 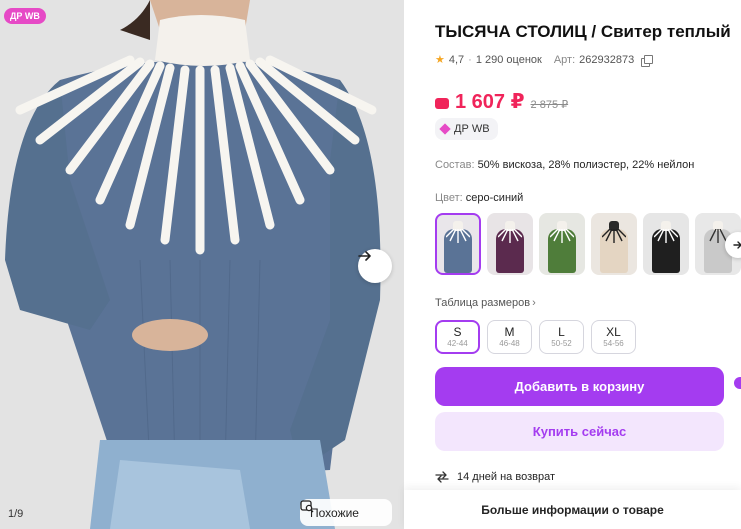 What do you see at coordinates (307, 506) in the screenshot?
I see `image-search-icon` at bounding box center [307, 506].